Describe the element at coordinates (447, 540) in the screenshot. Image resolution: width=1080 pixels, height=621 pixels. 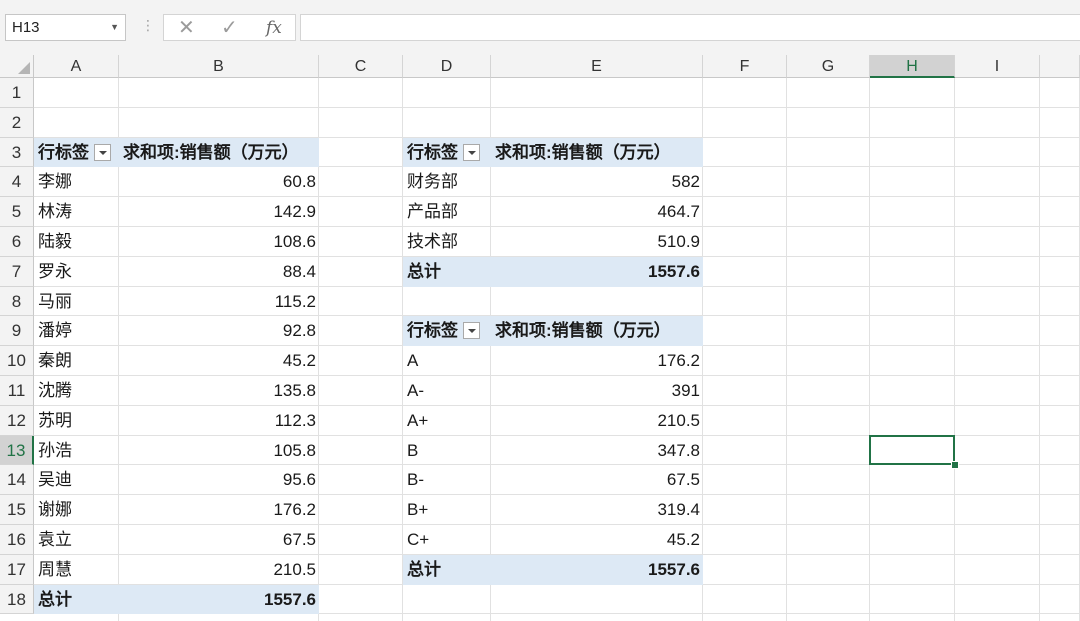
I see `pivot-row-label: C+` at that location.